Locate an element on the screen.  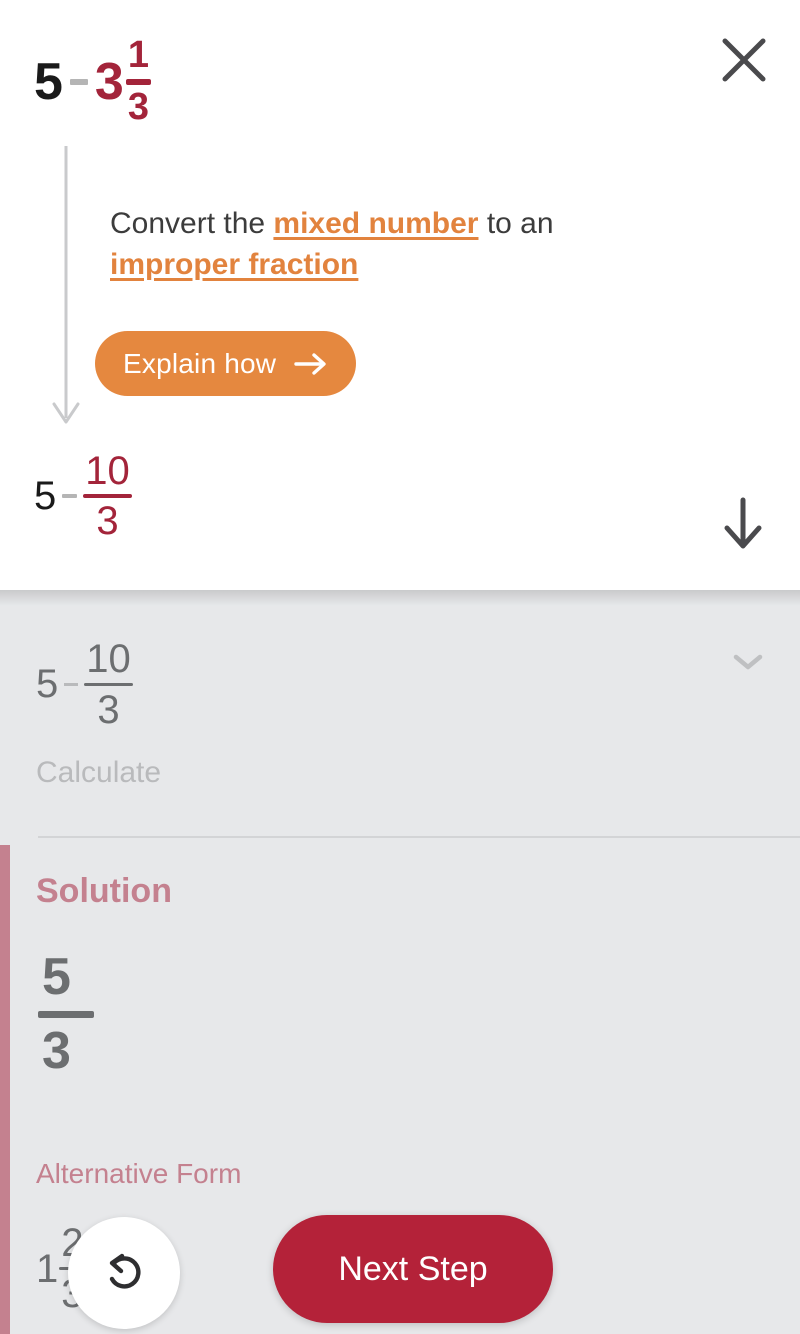
problem-fraction: 10 3 is located at coordinates (108, 684).